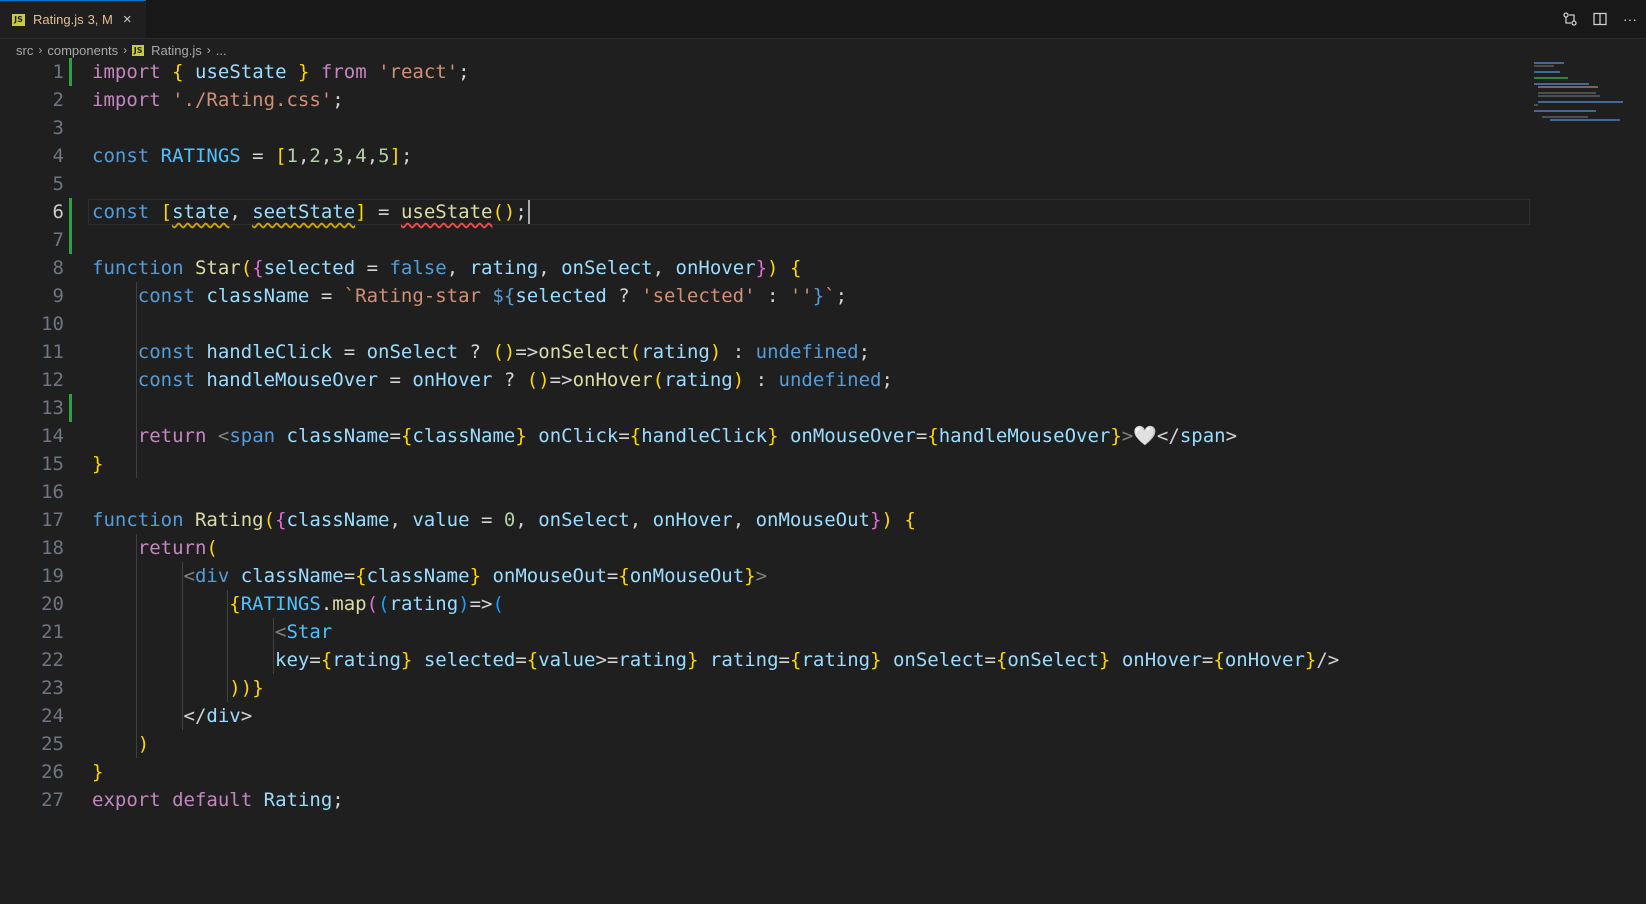 Image resolution: width=1646 pixels, height=904 pixels. What do you see at coordinates (52, 604) in the screenshot?
I see `line-number: 20` at bounding box center [52, 604].